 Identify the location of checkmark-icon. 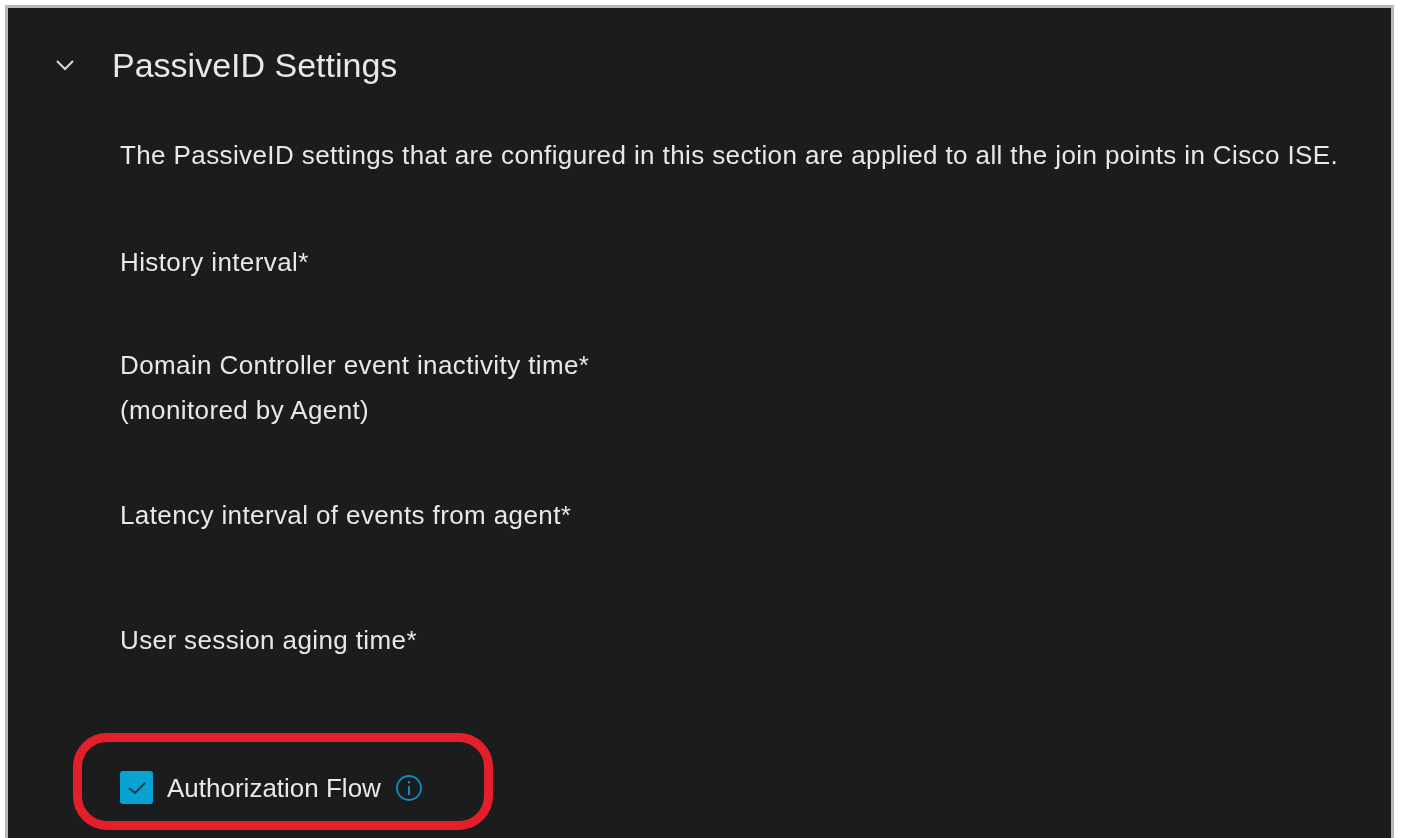
(136, 787).